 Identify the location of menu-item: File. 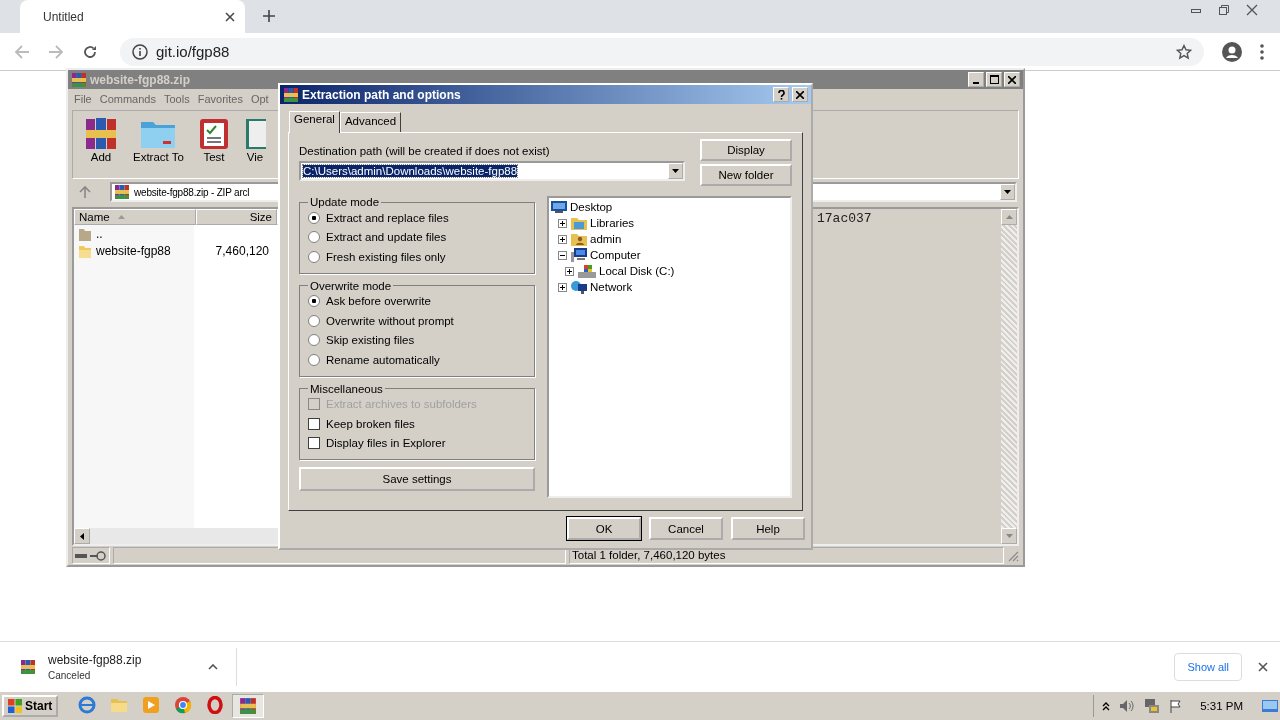
(83, 98).